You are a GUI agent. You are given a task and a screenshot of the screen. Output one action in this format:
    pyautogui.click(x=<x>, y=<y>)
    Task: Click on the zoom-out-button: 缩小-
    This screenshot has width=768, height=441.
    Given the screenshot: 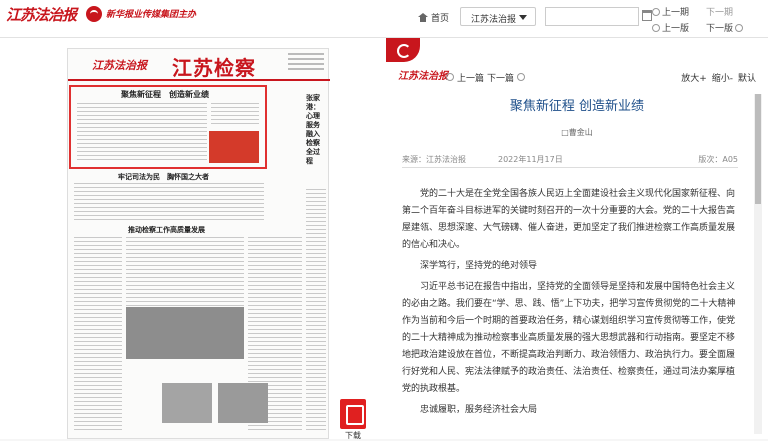 What is the action you would take?
    pyautogui.click(x=722, y=77)
    